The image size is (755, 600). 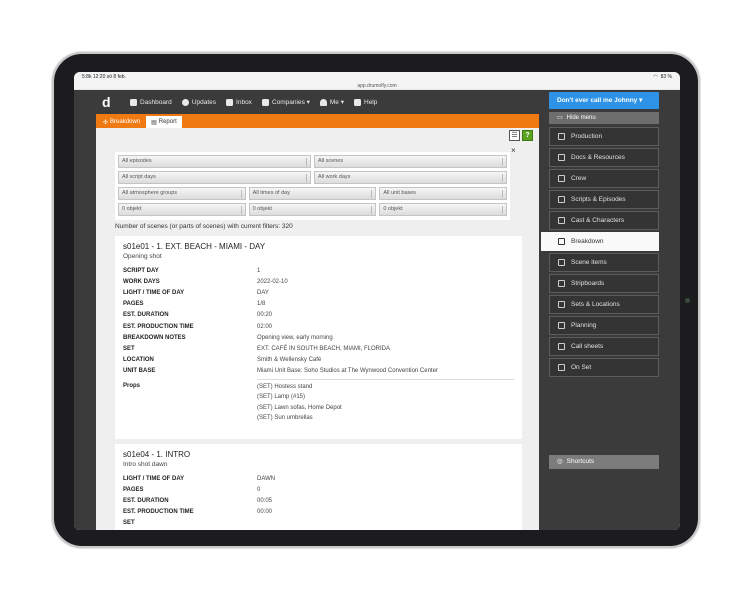 I want to click on prop-item: (SET) Sun umbrellas, so click(x=285, y=418).